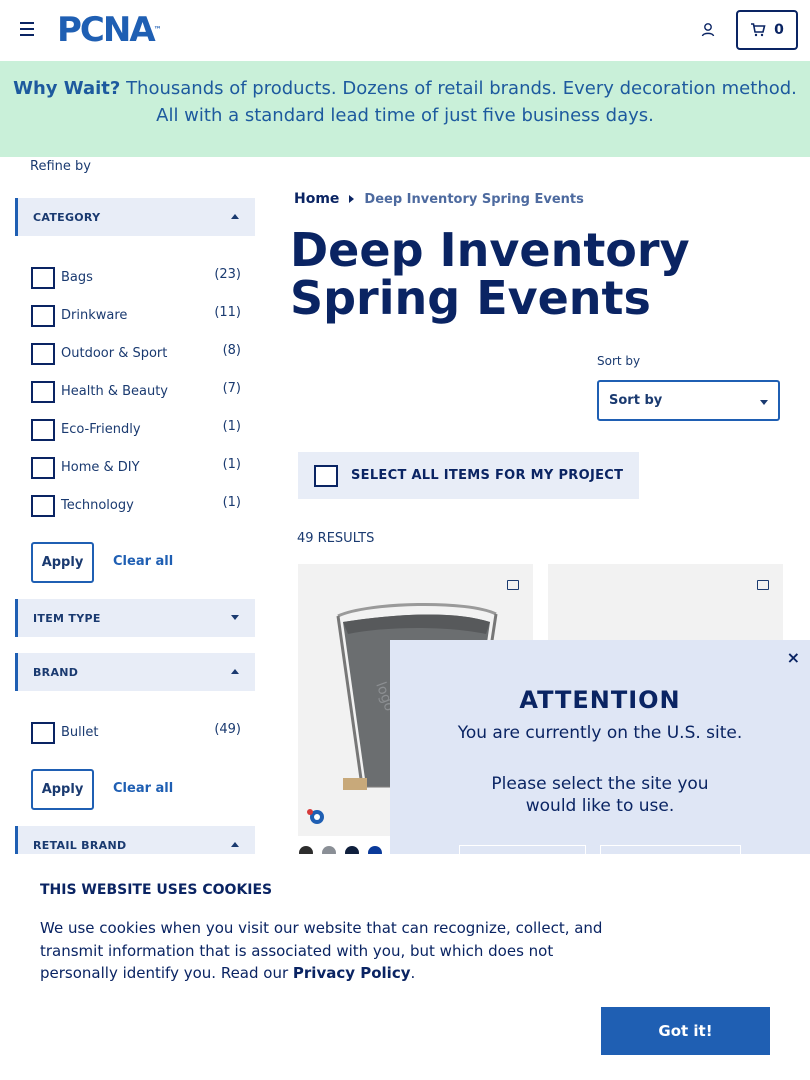 The image size is (810, 1080). I want to click on modal-message: You are currently on the U.S. site., so click(600, 733).